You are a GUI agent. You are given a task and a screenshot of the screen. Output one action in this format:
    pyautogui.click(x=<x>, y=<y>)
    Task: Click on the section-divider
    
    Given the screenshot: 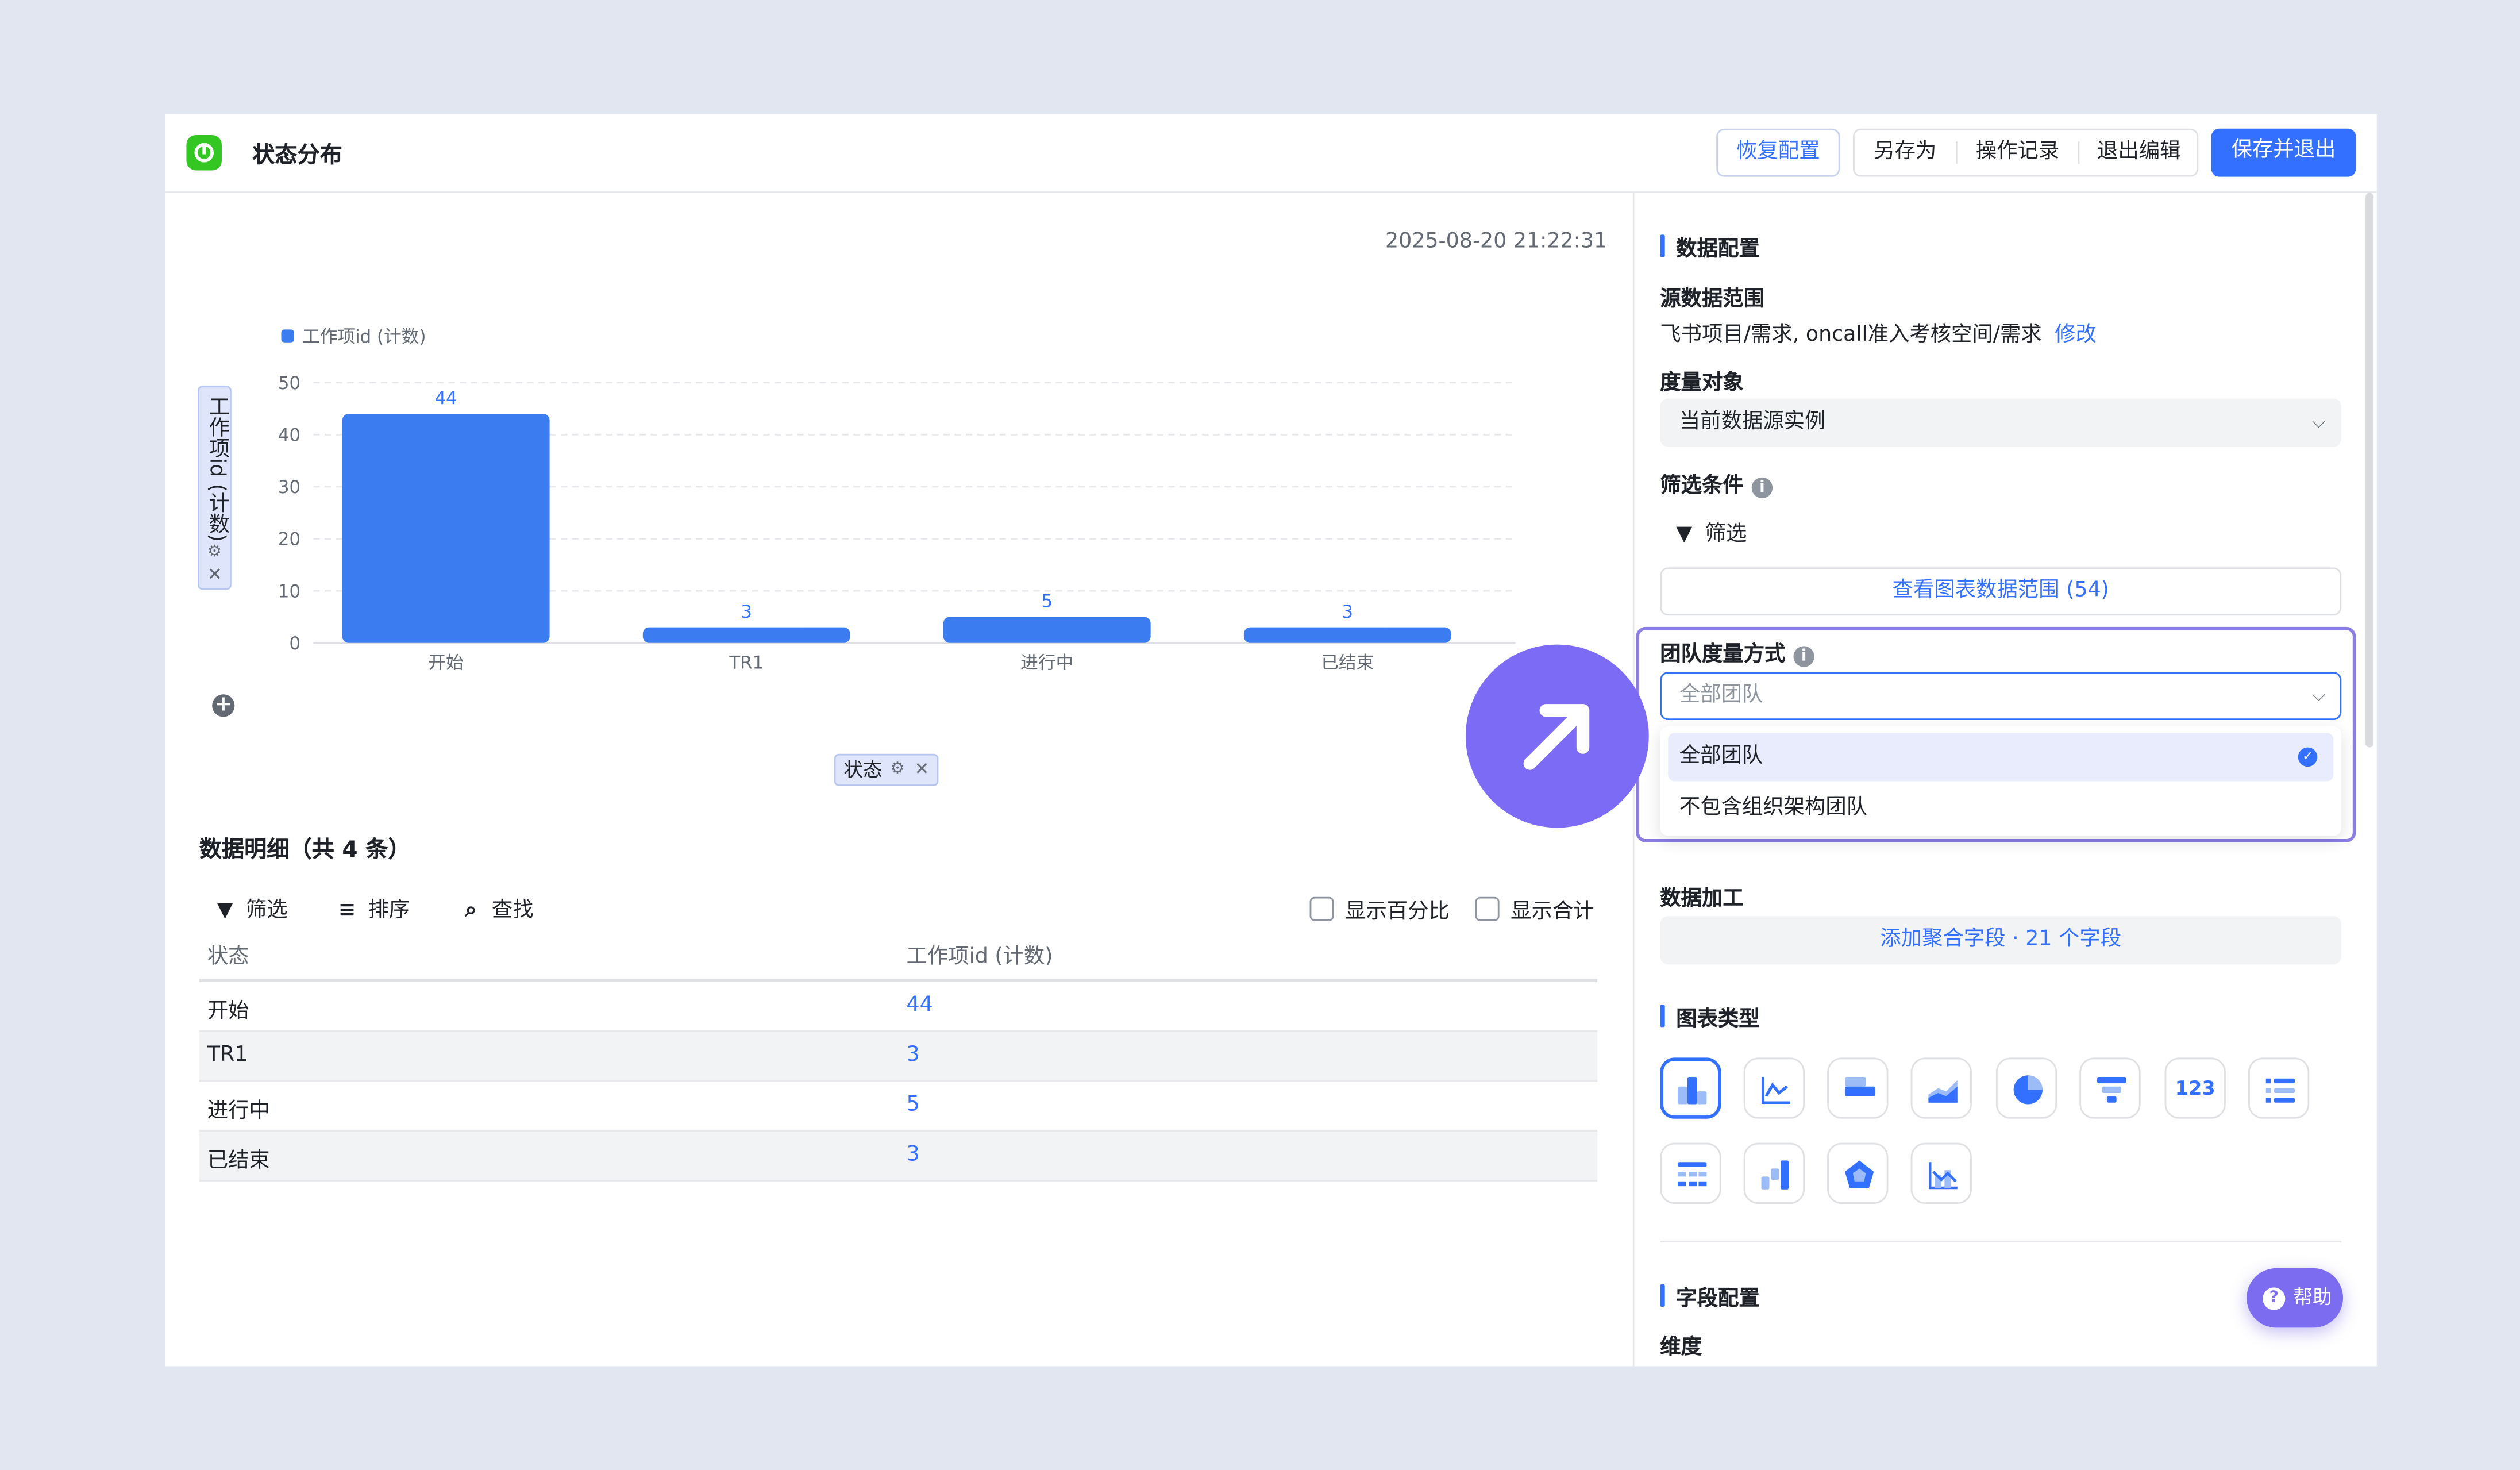 What is the action you would take?
    pyautogui.click(x=2001, y=1242)
    